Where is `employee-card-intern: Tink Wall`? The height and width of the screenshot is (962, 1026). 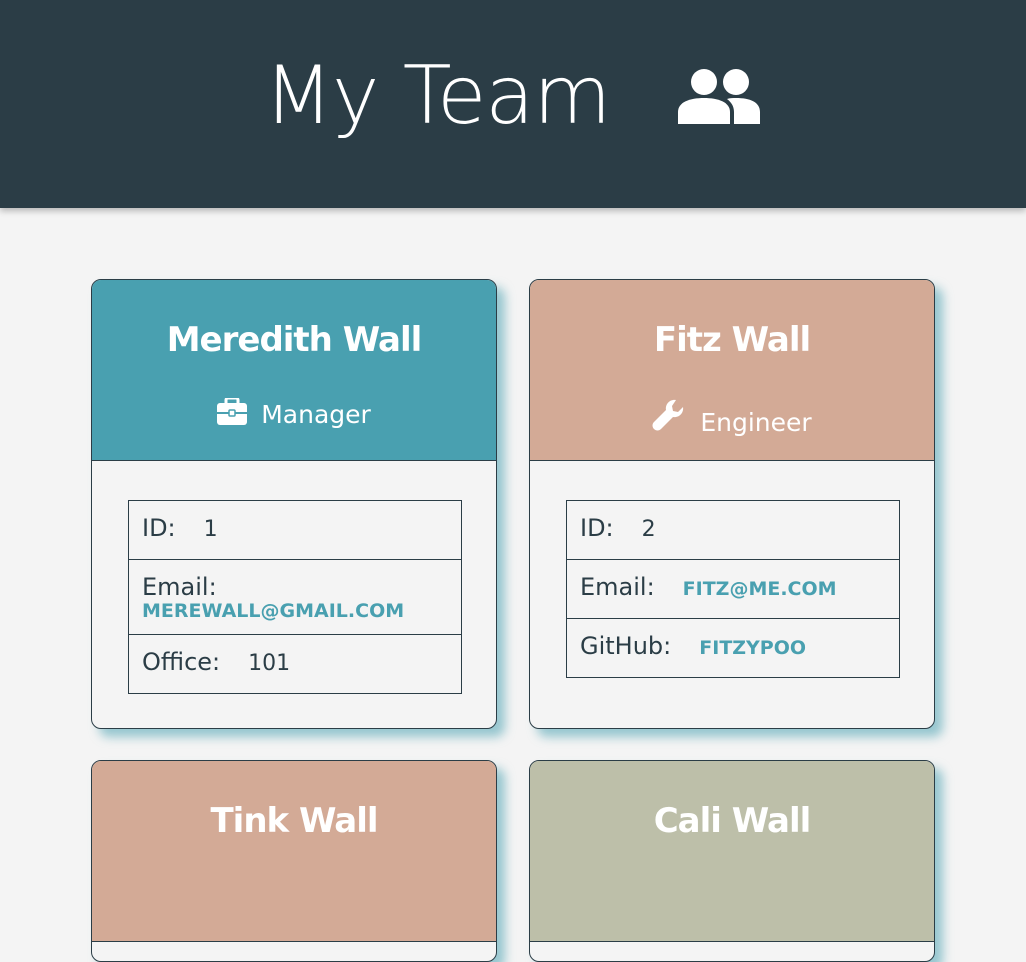 employee-card-intern: Tink Wall is located at coordinates (294, 861).